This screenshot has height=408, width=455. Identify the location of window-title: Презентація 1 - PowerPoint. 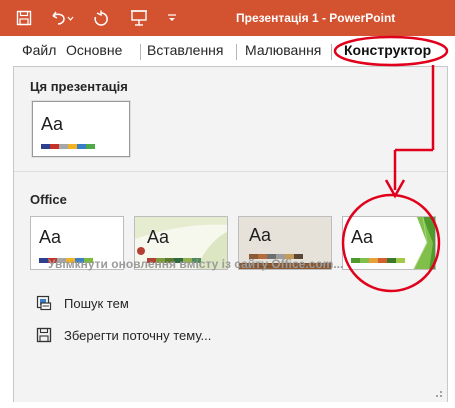
(316, 18).